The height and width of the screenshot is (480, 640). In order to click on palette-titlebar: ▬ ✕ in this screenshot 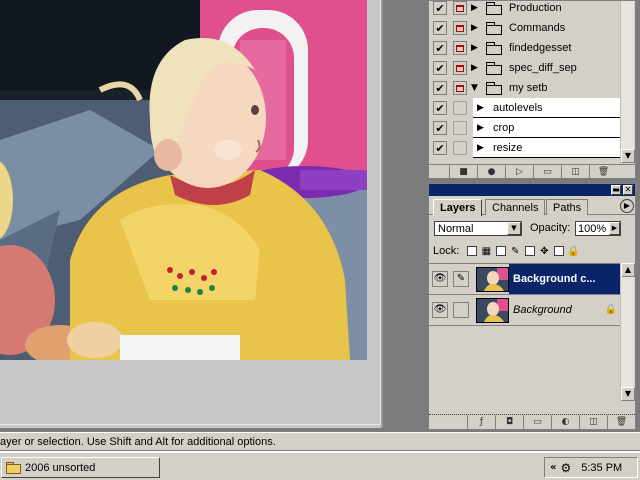, I will do `click(532, 190)`.